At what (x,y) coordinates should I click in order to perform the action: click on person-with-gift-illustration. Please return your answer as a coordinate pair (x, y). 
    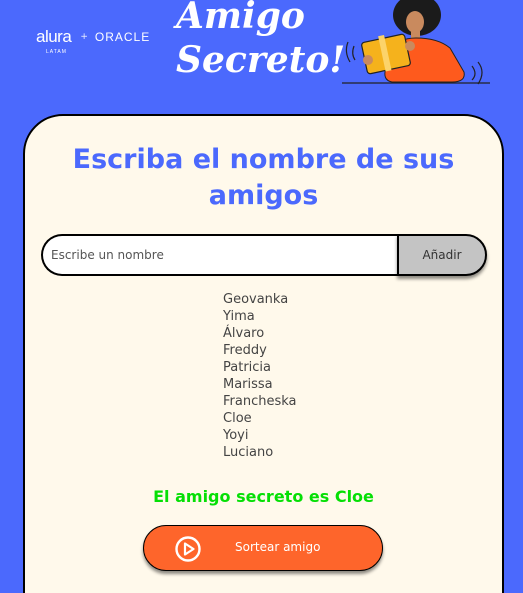
    Looking at the image, I should click on (416, 42).